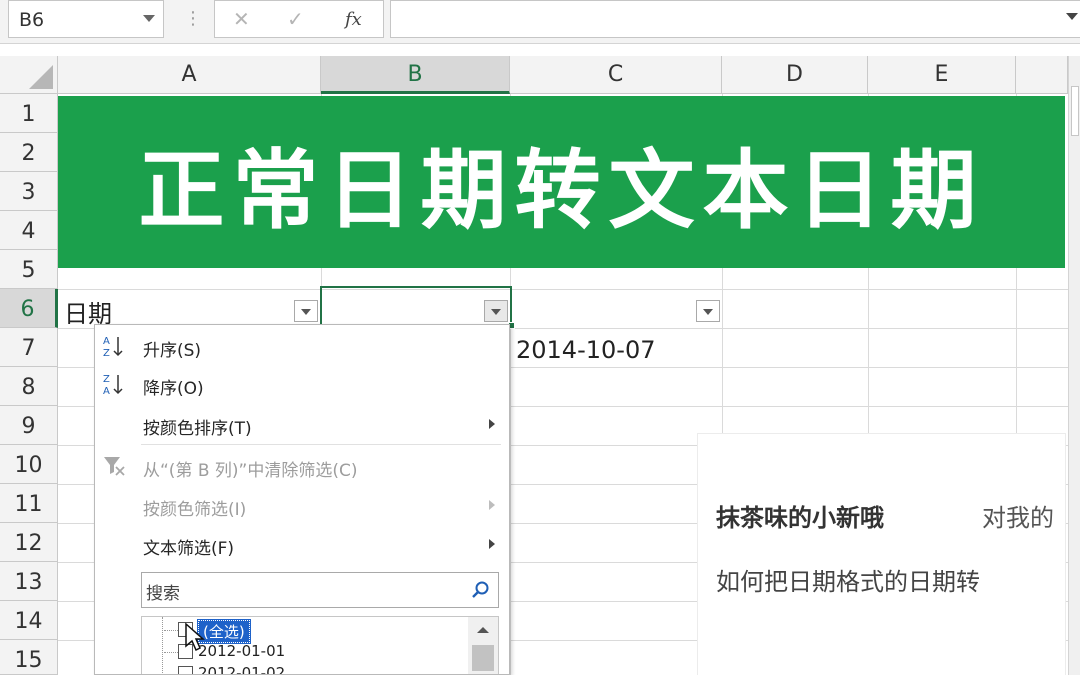 Image resolution: width=1080 pixels, height=675 pixels. Describe the element at coordinates (29, 542) in the screenshot. I see `row-header-12: 12` at that location.